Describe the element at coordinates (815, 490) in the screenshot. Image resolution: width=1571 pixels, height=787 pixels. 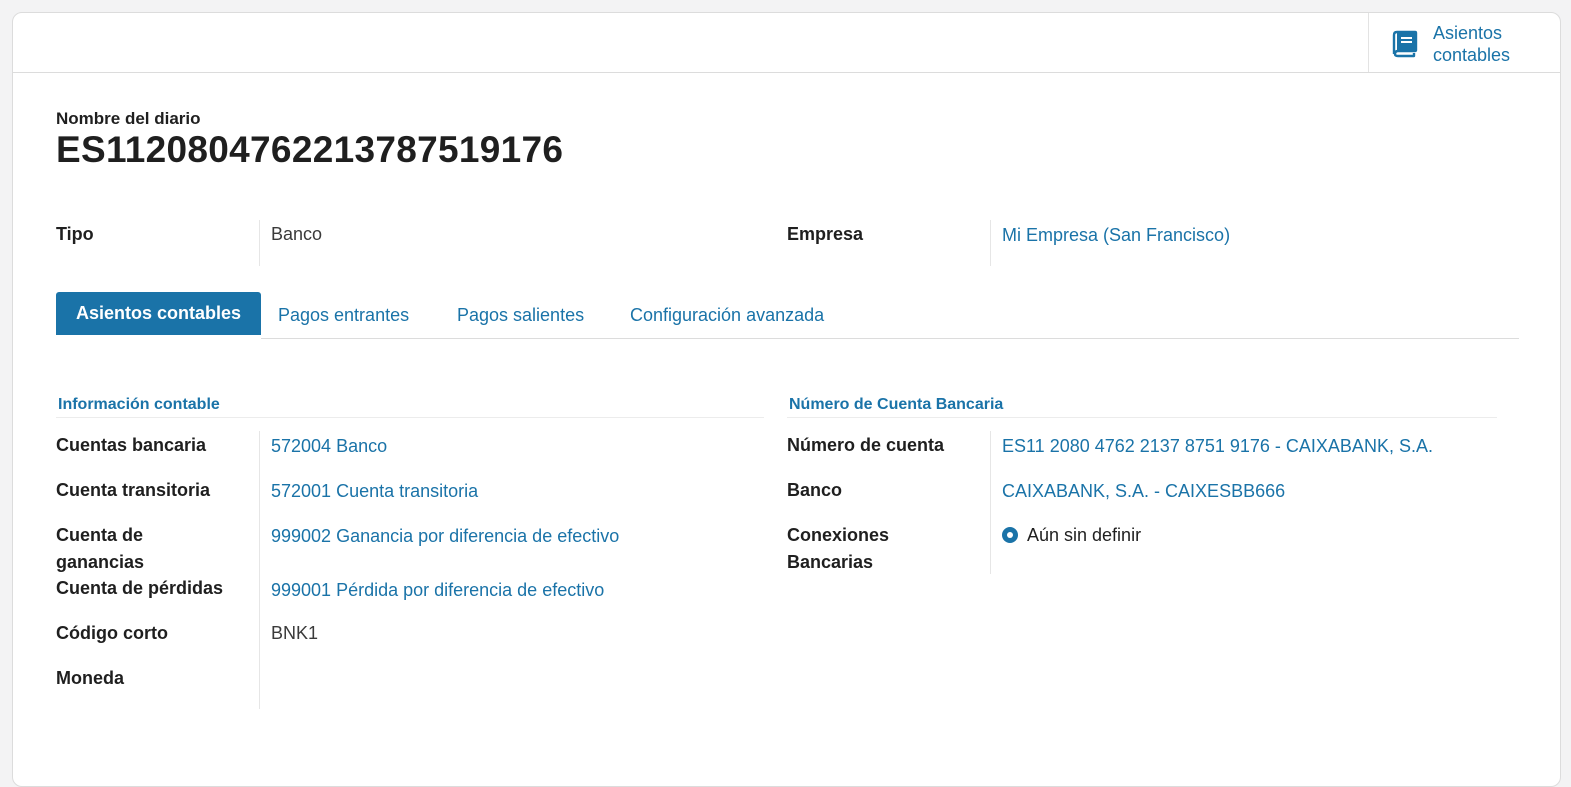
I see `banco-label: Banco` at that location.